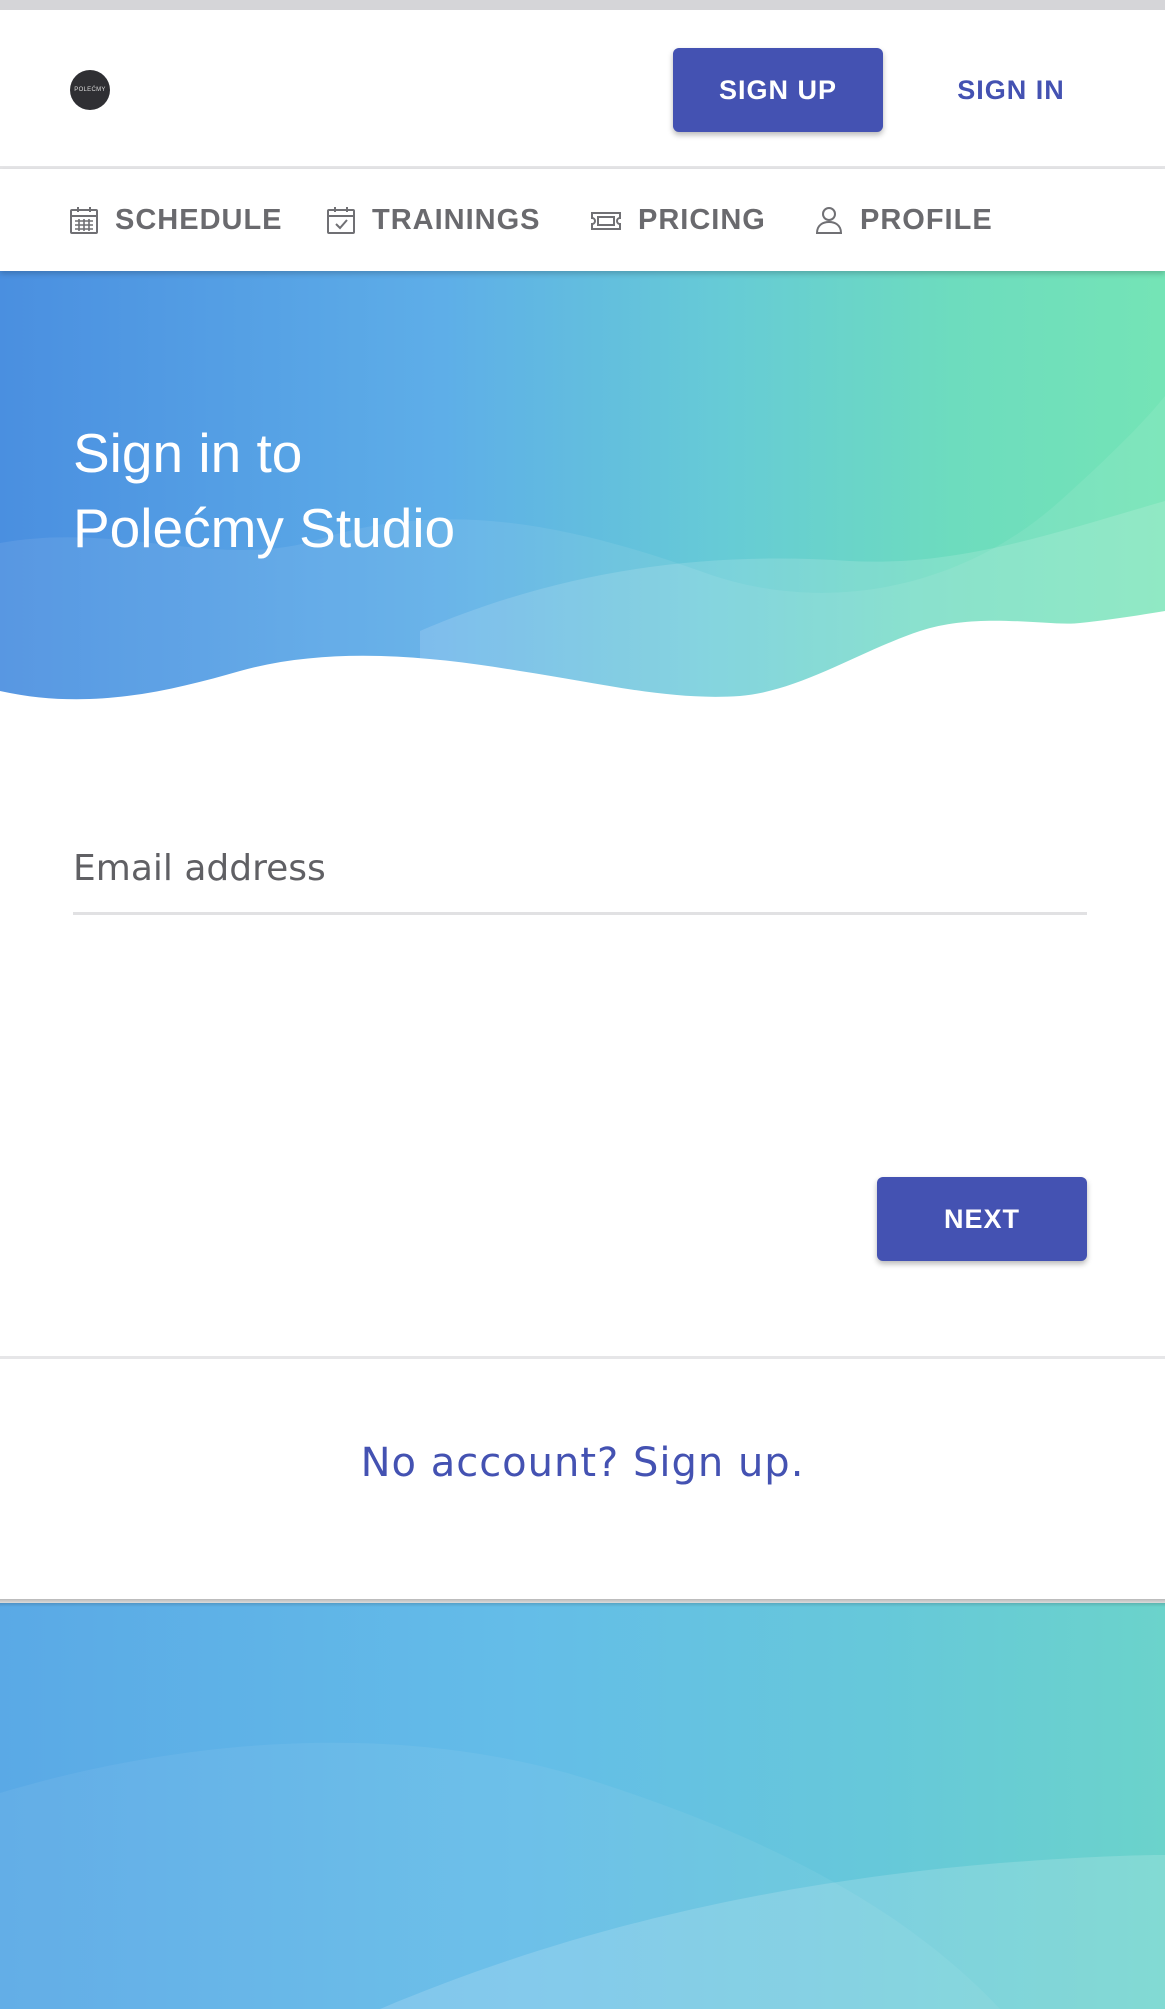  Describe the element at coordinates (84, 220) in the screenshot. I see `calendar-grid-icon` at that location.